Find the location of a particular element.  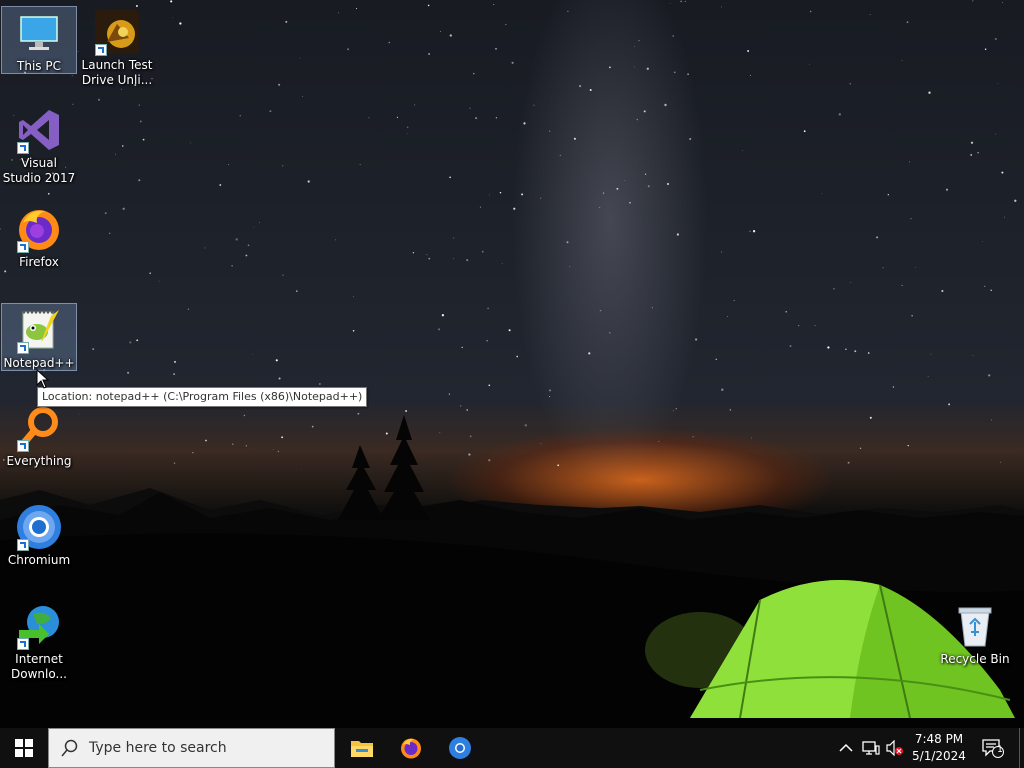

taskbar: Type here to search 7:48 PM 5/1/2024 1 is located at coordinates (512, 748).